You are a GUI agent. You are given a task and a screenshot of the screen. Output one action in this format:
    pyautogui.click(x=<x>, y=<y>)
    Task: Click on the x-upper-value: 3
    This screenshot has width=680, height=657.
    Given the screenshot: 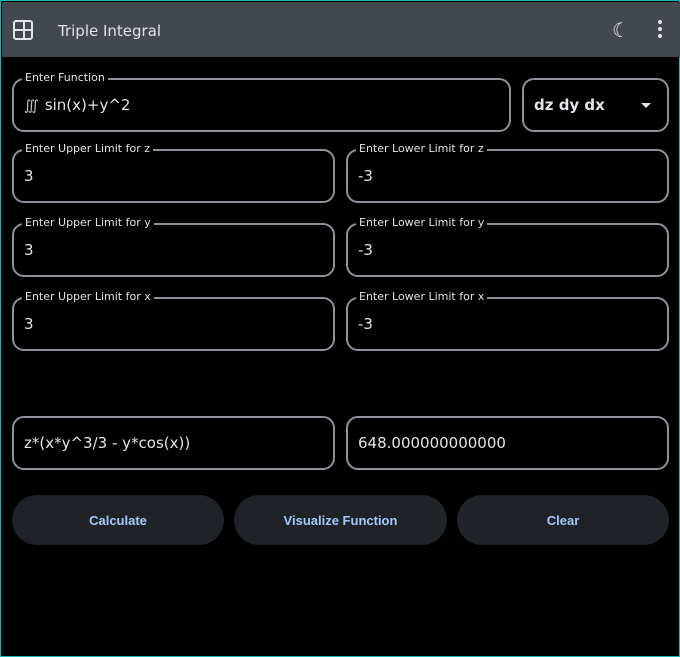 What is the action you would take?
    pyautogui.click(x=29, y=324)
    